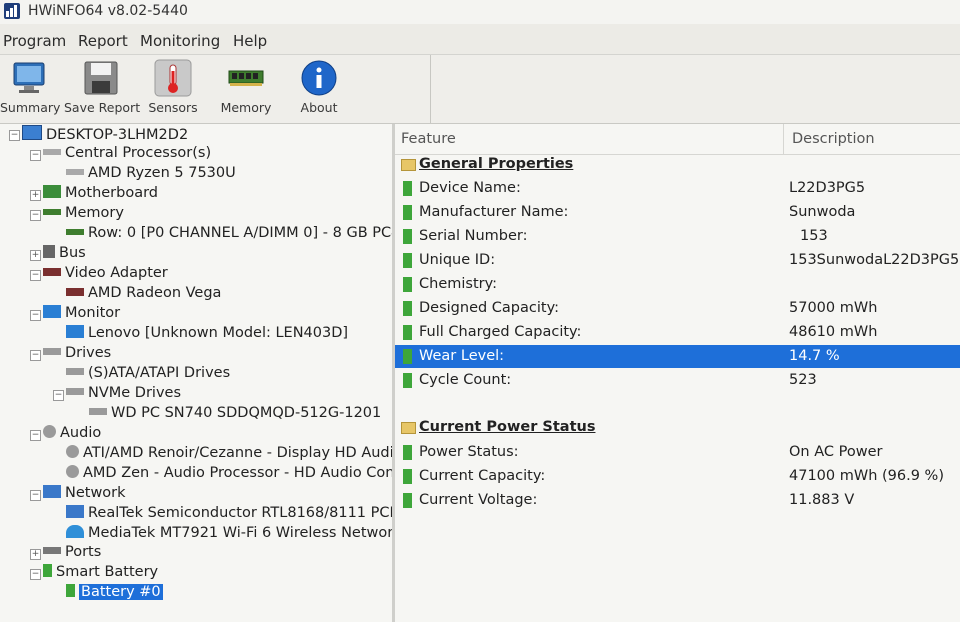 Image resolution: width=960 pixels, height=622 pixels. Describe the element at coordinates (229, 515) in the screenshot. I see `tree-item-ethernet: RealTek Semiconductor RTL8168/8111 PCI-E` at that location.